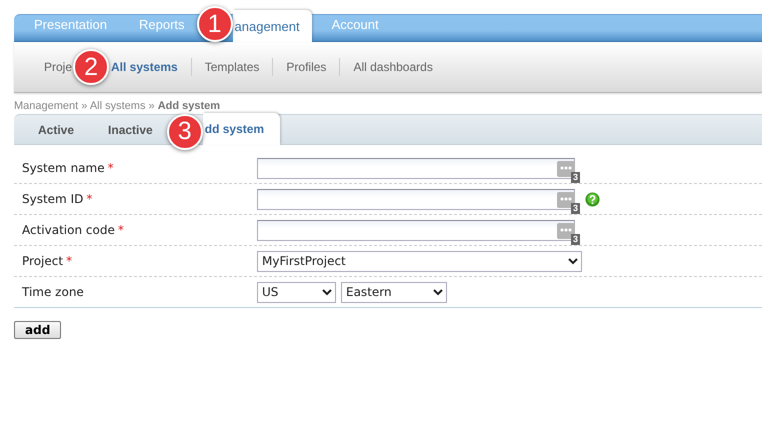 The height and width of the screenshot is (441, 762). Describe the element at coordinates (214, 24) in the screenshot. I see `callout-badge: 1` at that location.